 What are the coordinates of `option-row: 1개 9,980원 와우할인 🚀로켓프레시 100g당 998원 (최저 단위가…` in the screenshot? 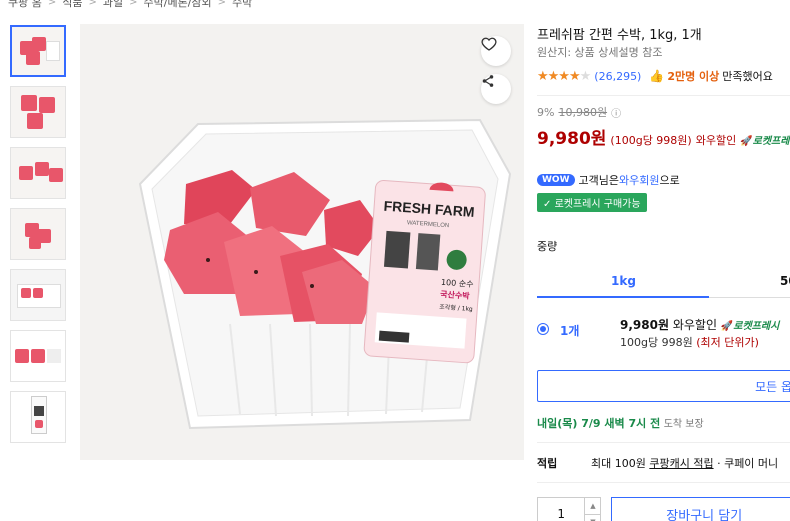 It's located at (663, 337).